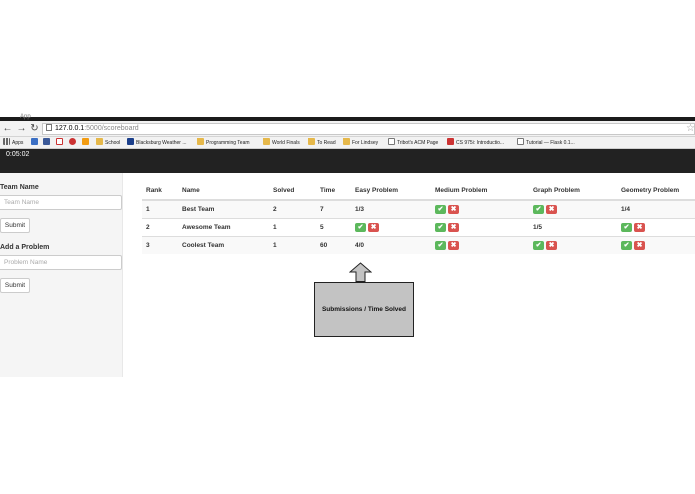 The image size is (695, 494). What do you see at coordinates (70, 128) in the screenshot?
I see `url-host: 127.0.0.1` at bounding box center [70, 128].